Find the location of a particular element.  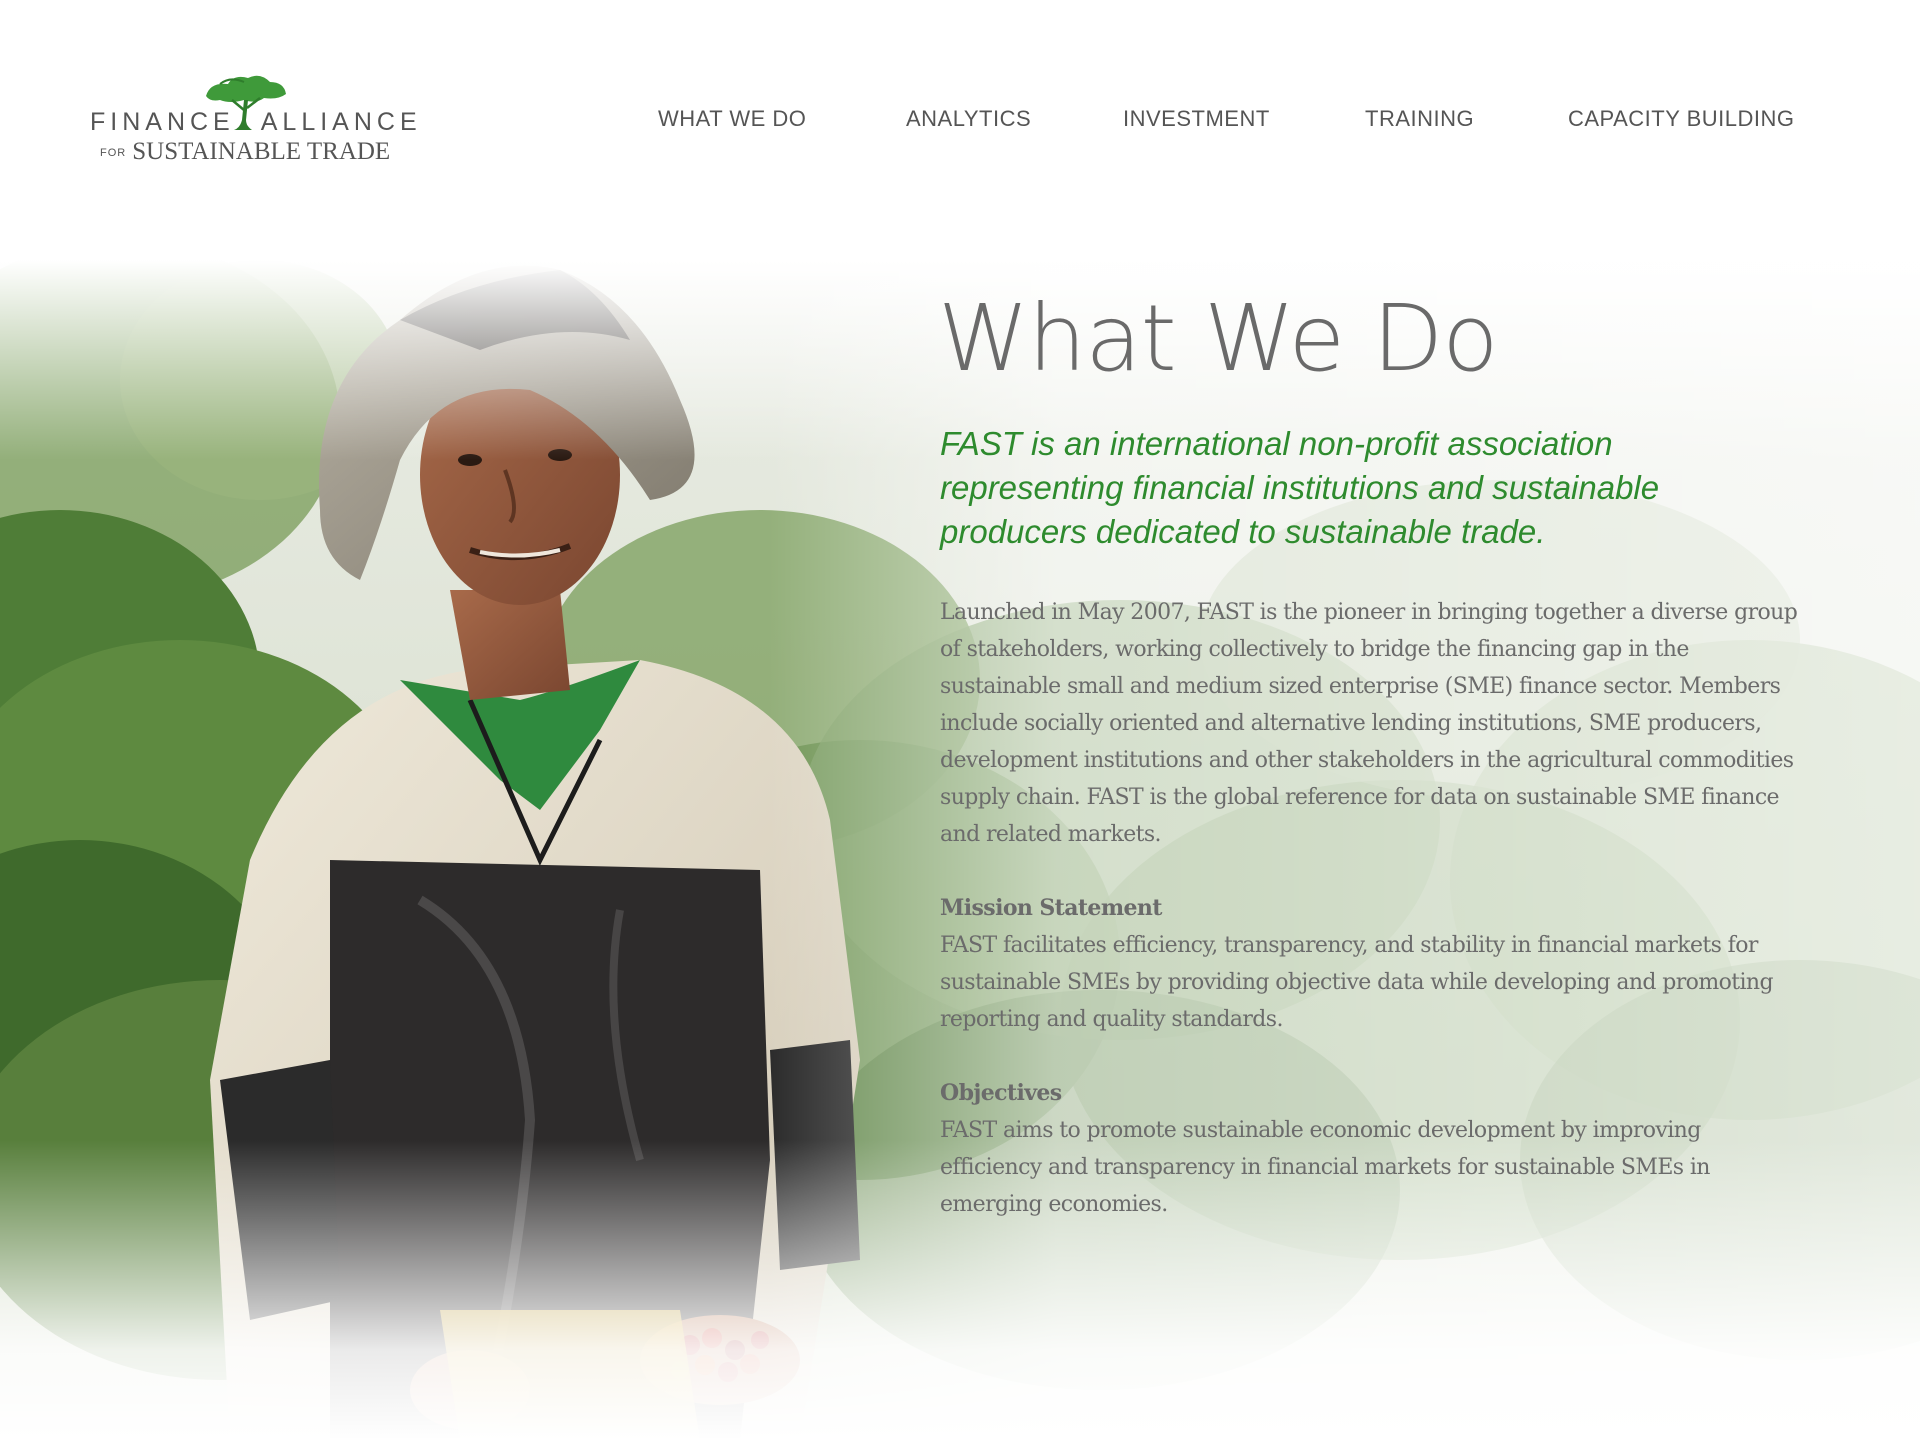

nav-item-investment: INVESTMENT is located at coordinates (1196, 119).